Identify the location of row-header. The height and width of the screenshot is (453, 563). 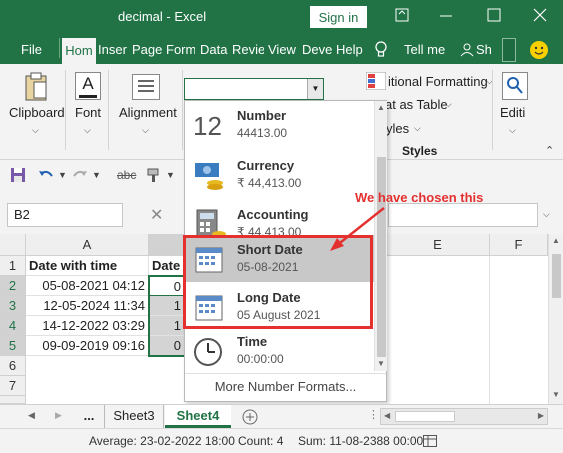
(13, 400).